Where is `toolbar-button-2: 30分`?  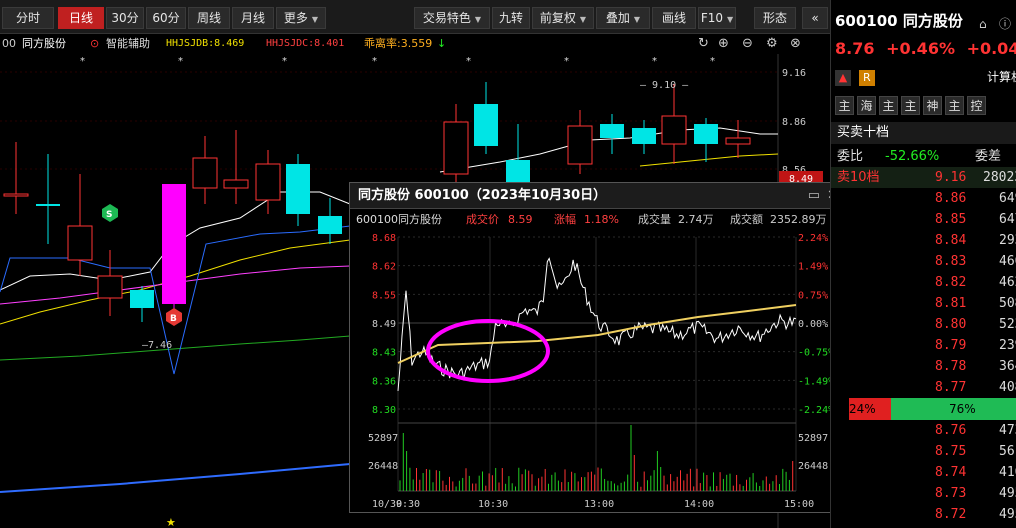 toolbar-button-2: 30分 is located at coordinates (125, 18).